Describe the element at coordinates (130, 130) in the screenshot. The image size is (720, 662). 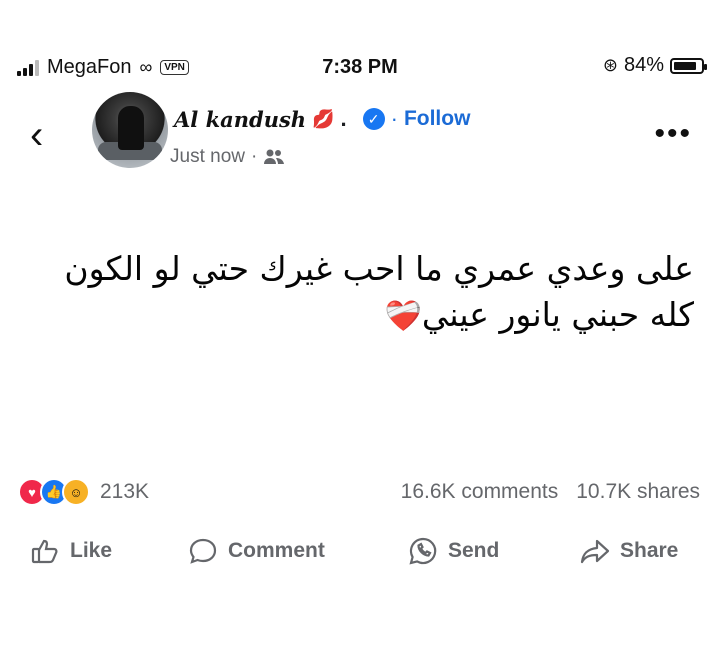
I see `avatar` at that location.